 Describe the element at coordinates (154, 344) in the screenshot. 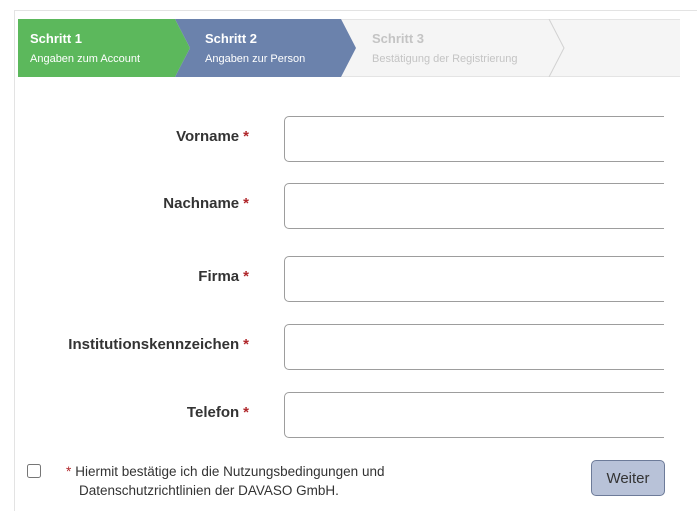

I see `institutionskennzeichen-label-text: Institutionskennzeichen` at that location.